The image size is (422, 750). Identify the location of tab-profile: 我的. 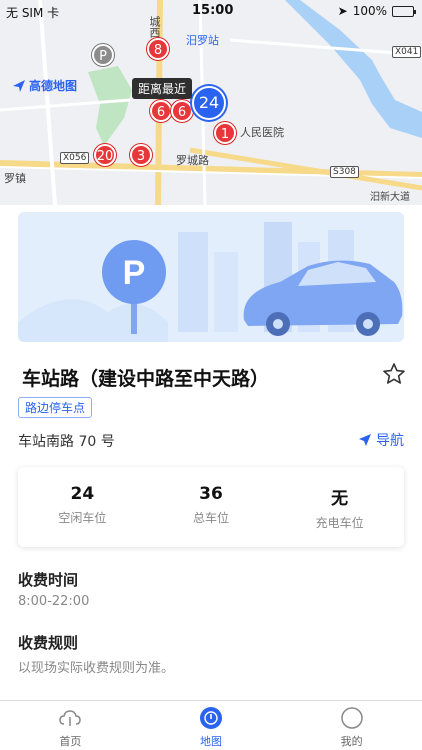
(351, 725).